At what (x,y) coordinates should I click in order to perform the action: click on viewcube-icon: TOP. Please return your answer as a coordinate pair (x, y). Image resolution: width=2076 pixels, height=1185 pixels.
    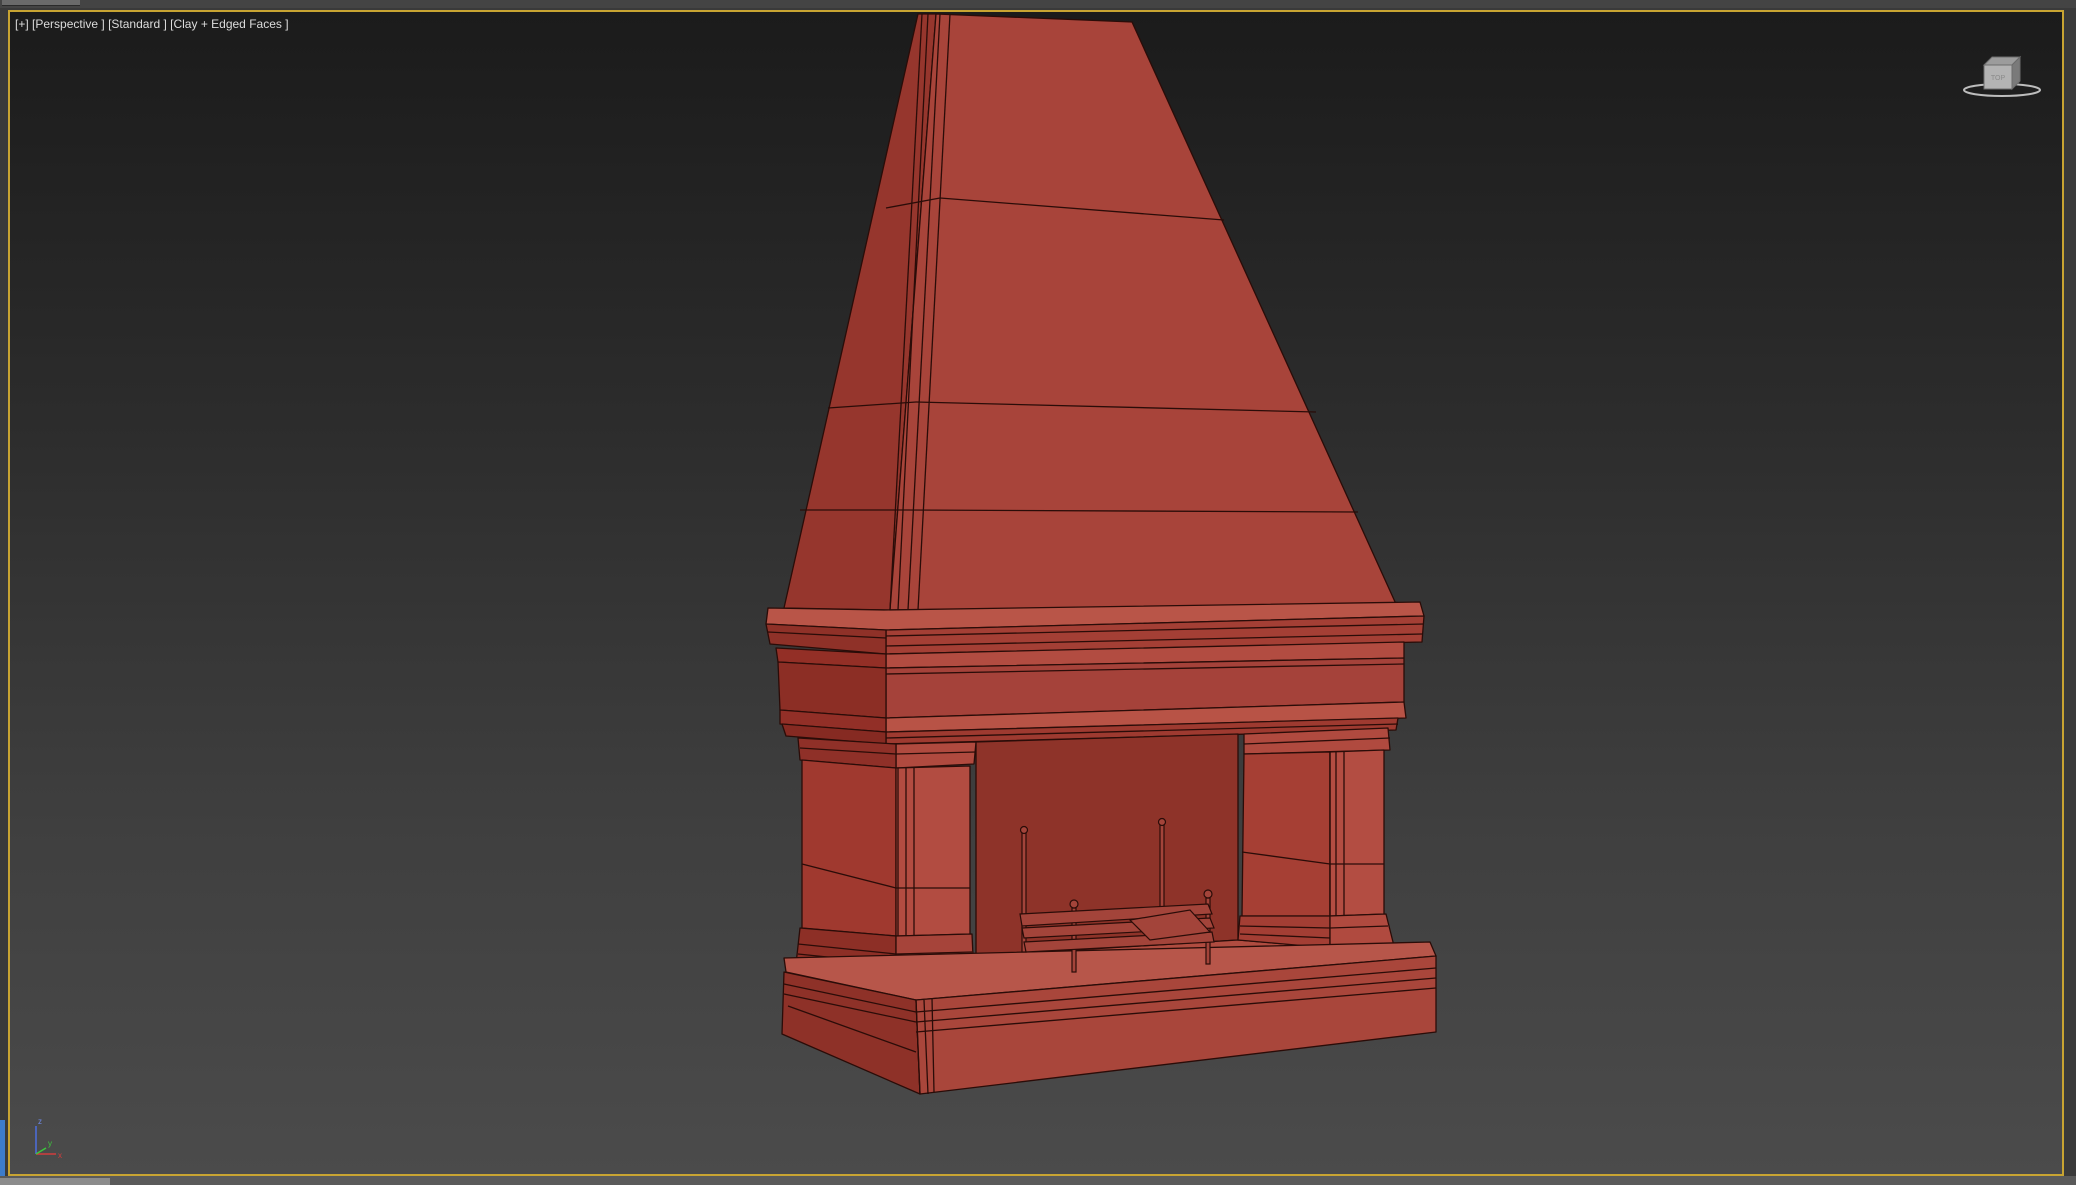
    Looking at the image, I should click on (2002, 77).